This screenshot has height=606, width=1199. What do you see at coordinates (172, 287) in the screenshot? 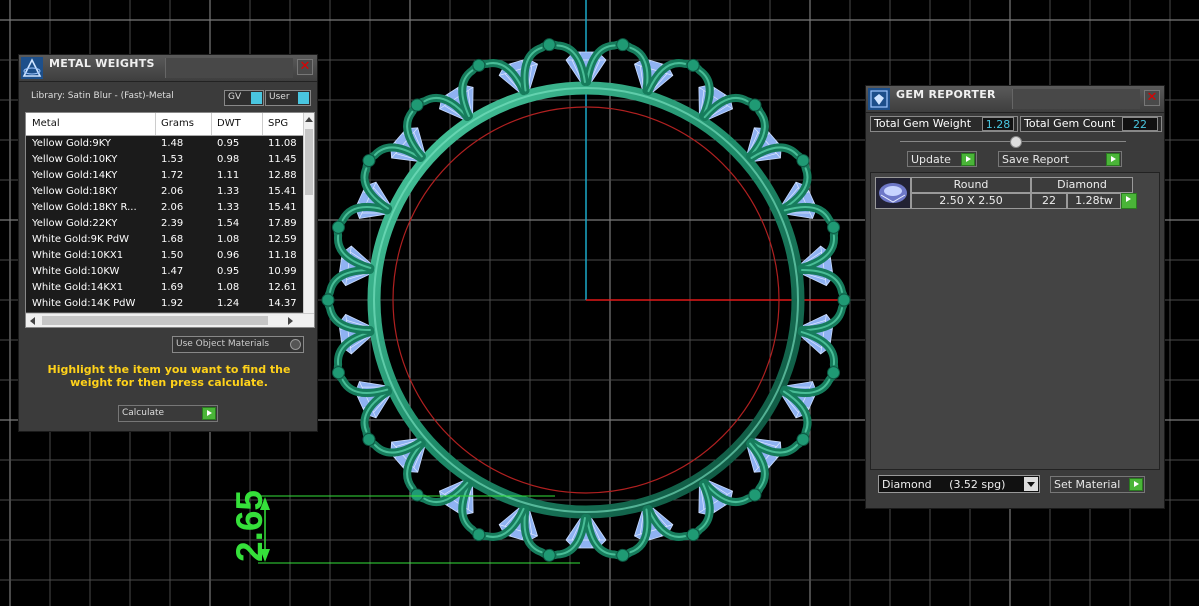
I see `grams-cell: 1.69` at bounding box center [172, 287].